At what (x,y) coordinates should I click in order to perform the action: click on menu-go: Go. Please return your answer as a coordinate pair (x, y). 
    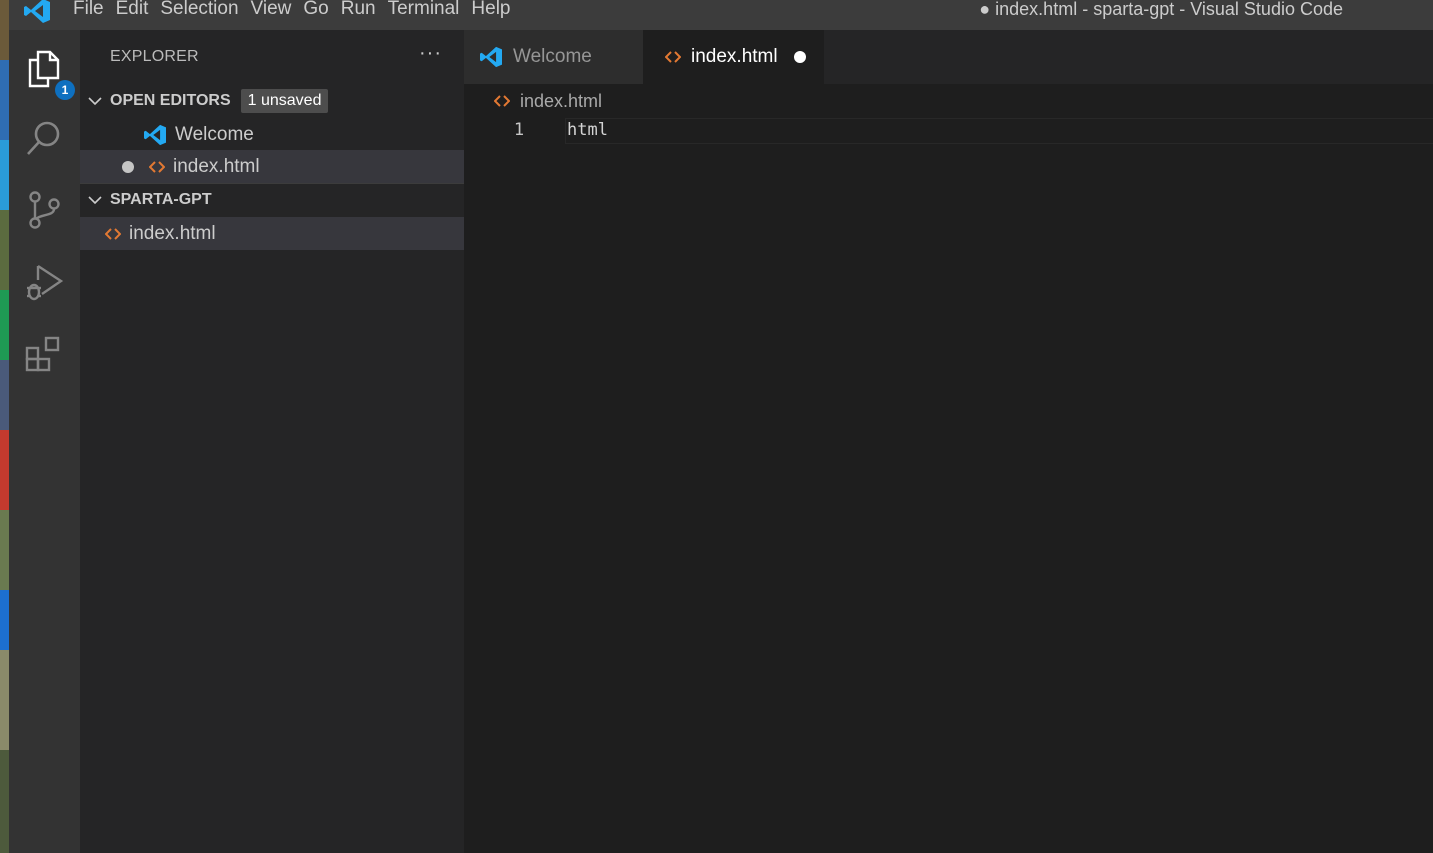
    Looking at the image, I should click on (321, 11).